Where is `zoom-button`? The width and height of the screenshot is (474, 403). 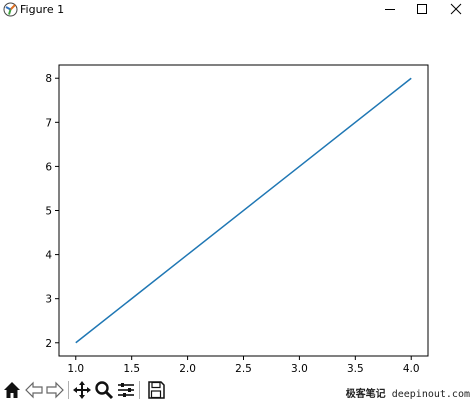 zoom-button is located at coordinates (104, 390).